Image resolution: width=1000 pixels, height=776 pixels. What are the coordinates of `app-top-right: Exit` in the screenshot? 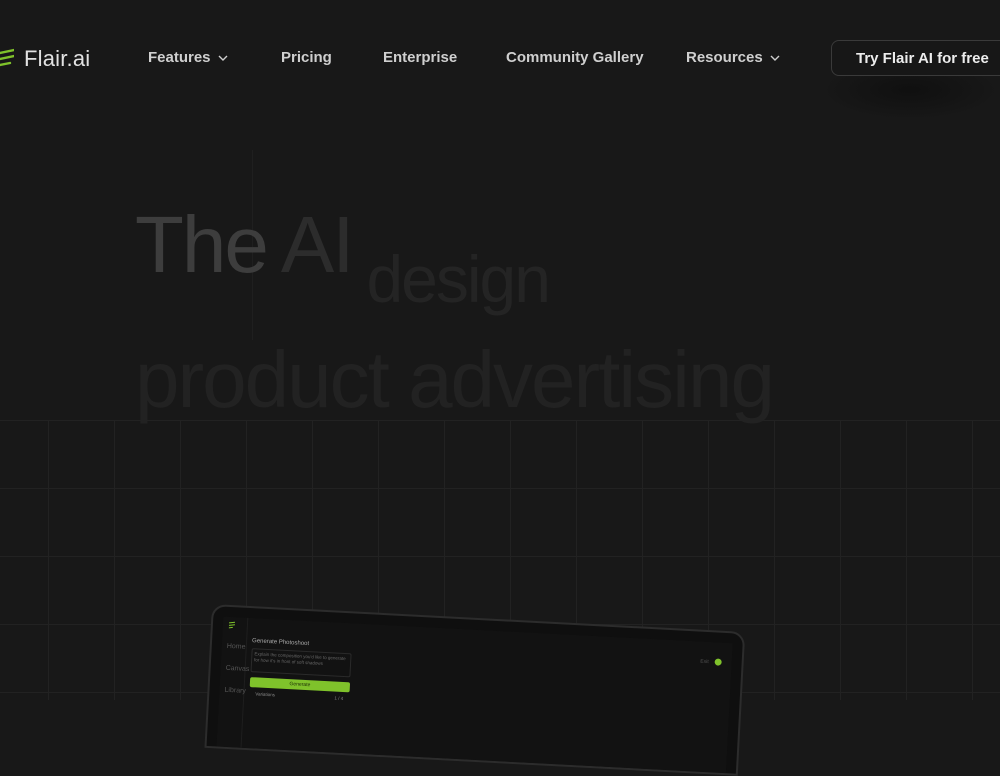 It's located at (711, 662).